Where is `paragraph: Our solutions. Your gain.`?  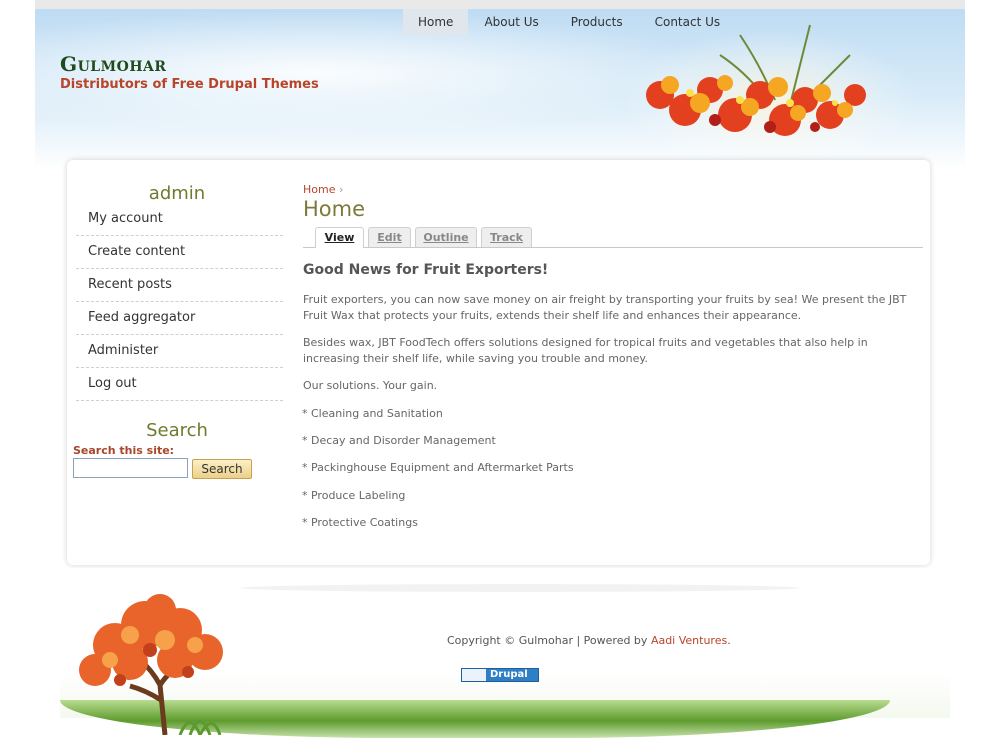 paragraph: Our solutions. Your gain. is located at coordinates (370, 385).